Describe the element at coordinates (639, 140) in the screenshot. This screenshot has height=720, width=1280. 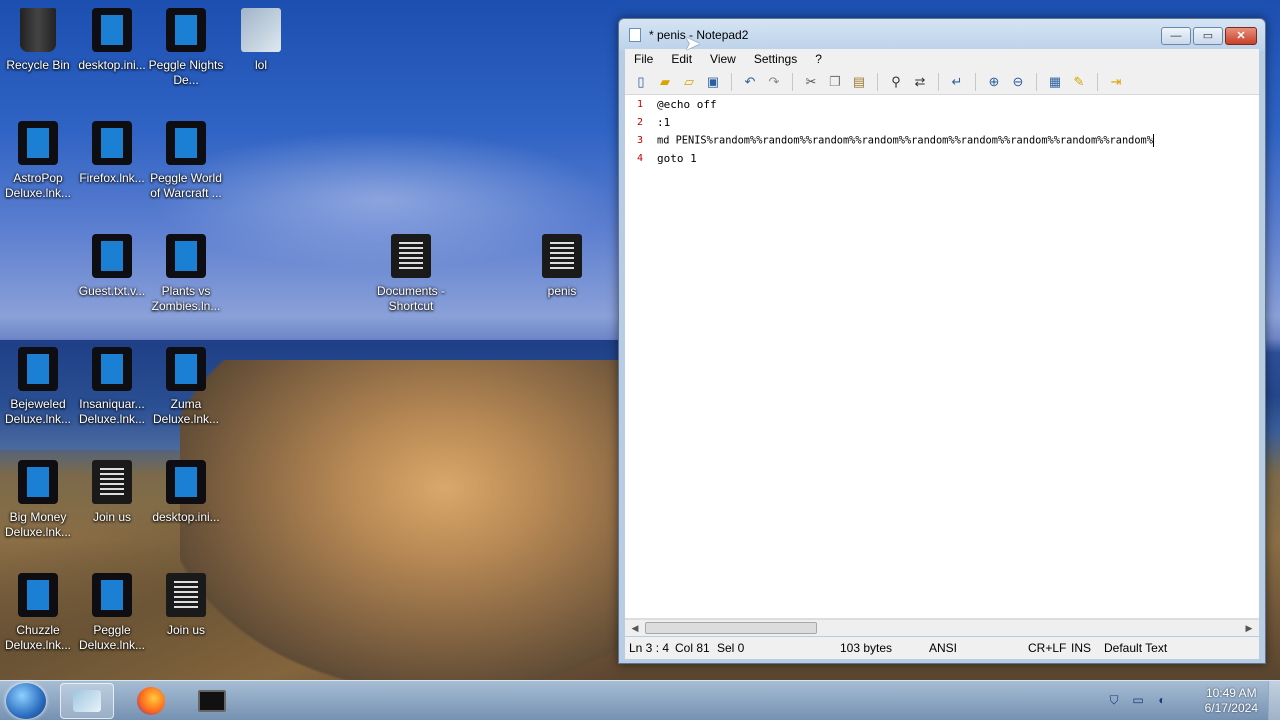
I see `line-number: 3` at that location.